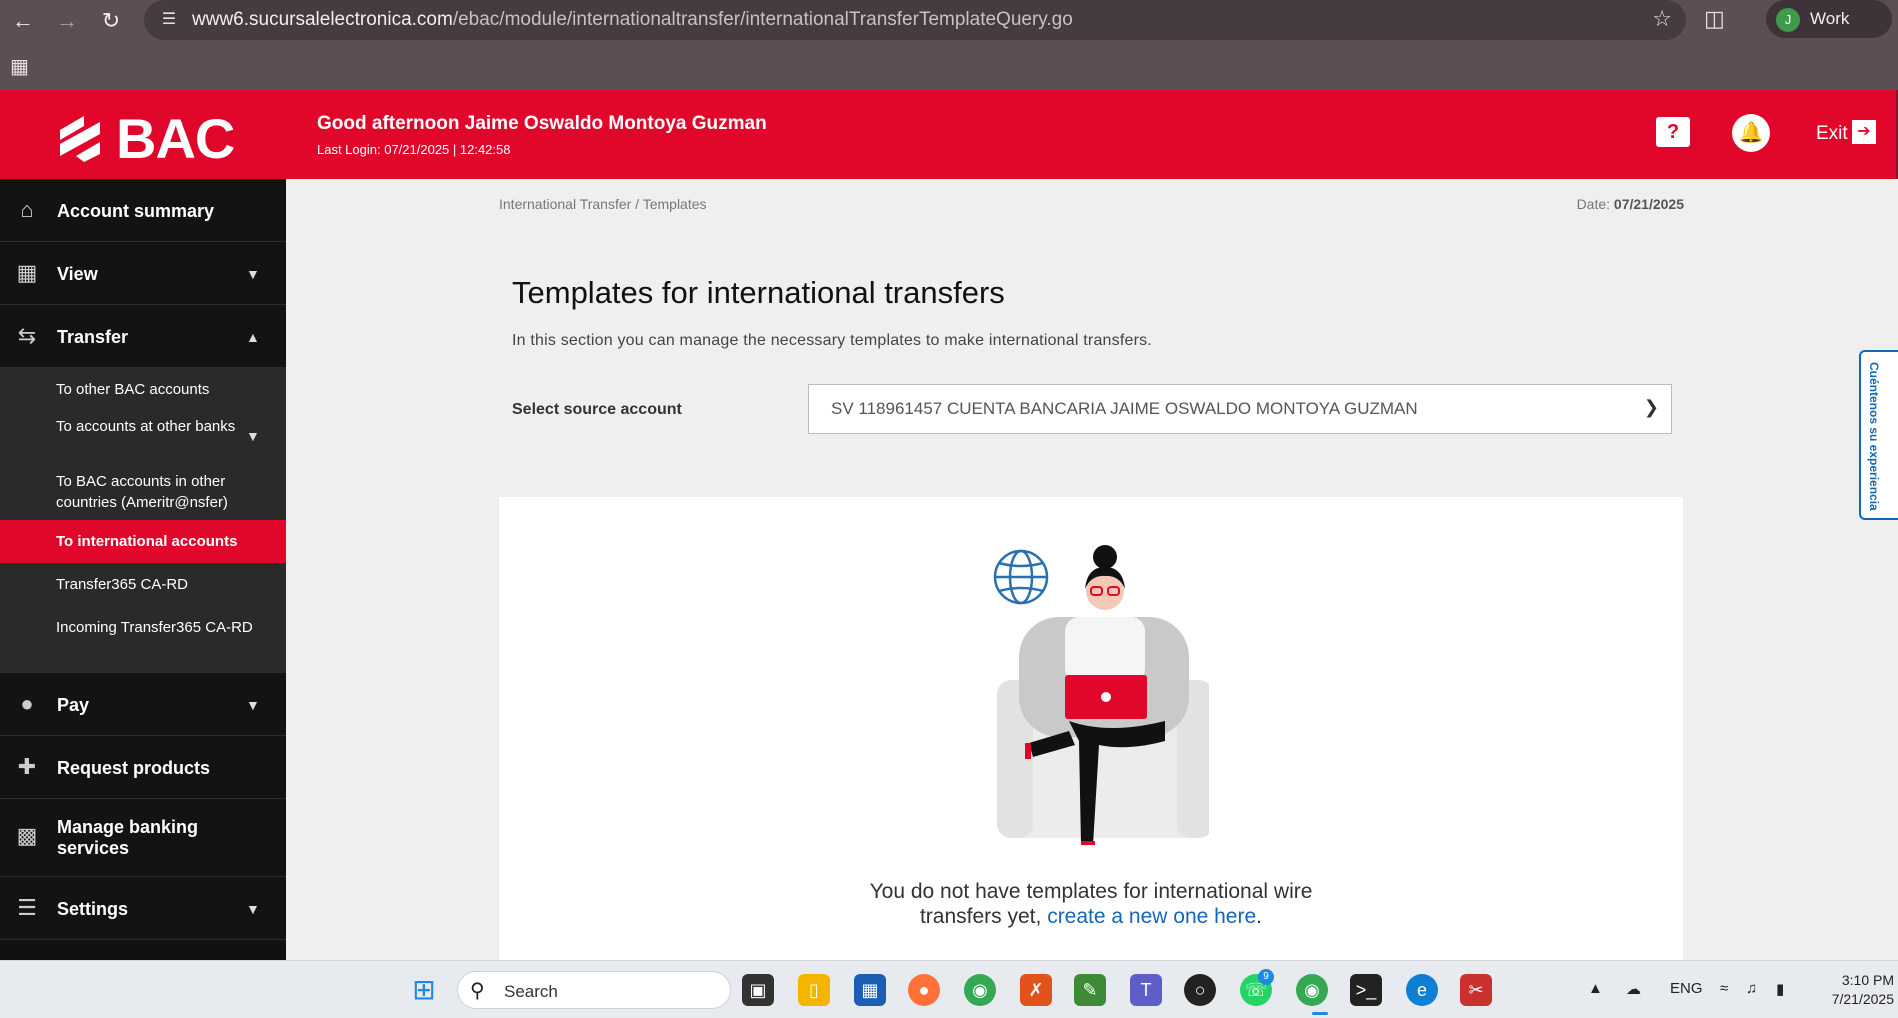 Image resolution: width=1898 pixels, height=1018 pixels. I want to click on feedback-tab: Cuéntenos su experiencia, so click(1878, 435).